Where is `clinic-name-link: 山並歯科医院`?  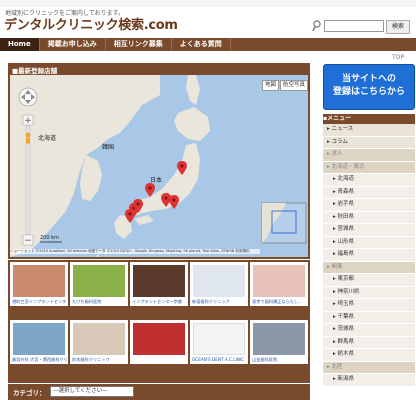 clinic-name-link: 山並歯科医院 is located at coordinates (279, 359).